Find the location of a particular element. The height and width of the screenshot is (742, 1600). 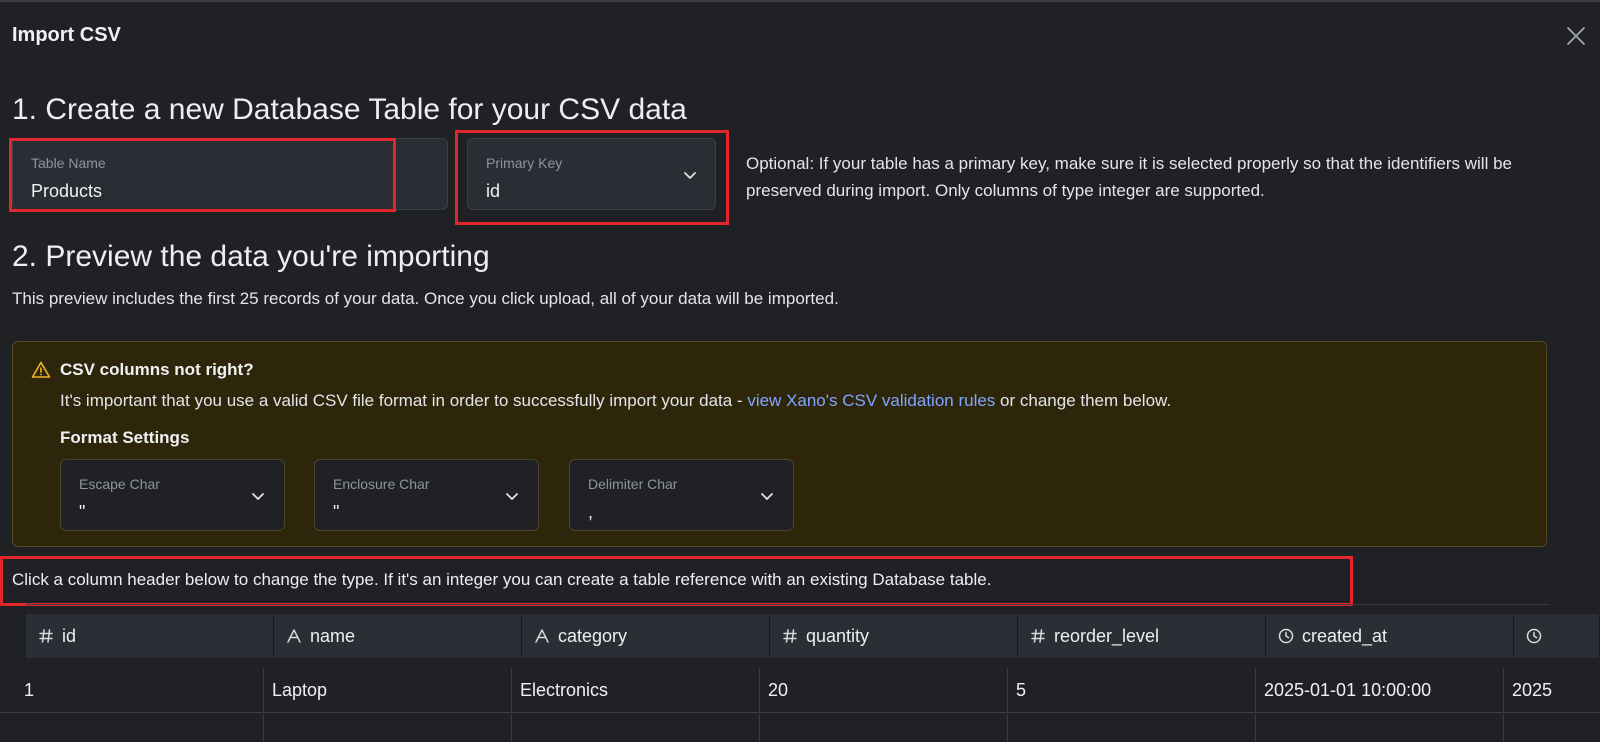

csv-validation-rules-link: view Xano's CSV validation rules is located at coordinates (871, 400).